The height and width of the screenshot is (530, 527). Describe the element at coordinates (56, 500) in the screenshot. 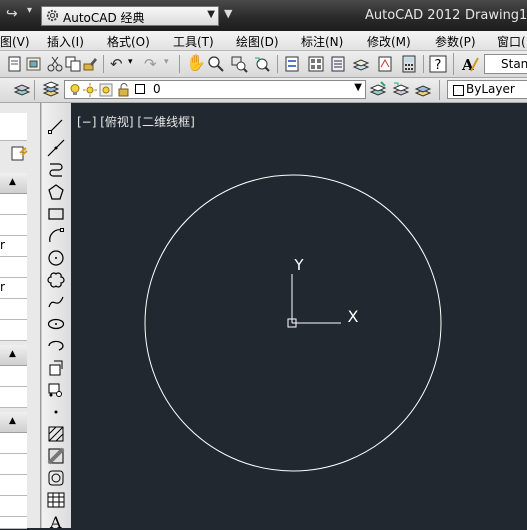

I see `table-icon` at that location.